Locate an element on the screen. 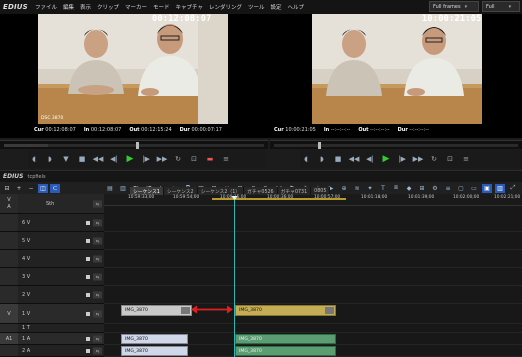 The width and height of the screenshot is (522, 357). audio-clip-b2: IMG_3870 is located at coordinates (285, 351).